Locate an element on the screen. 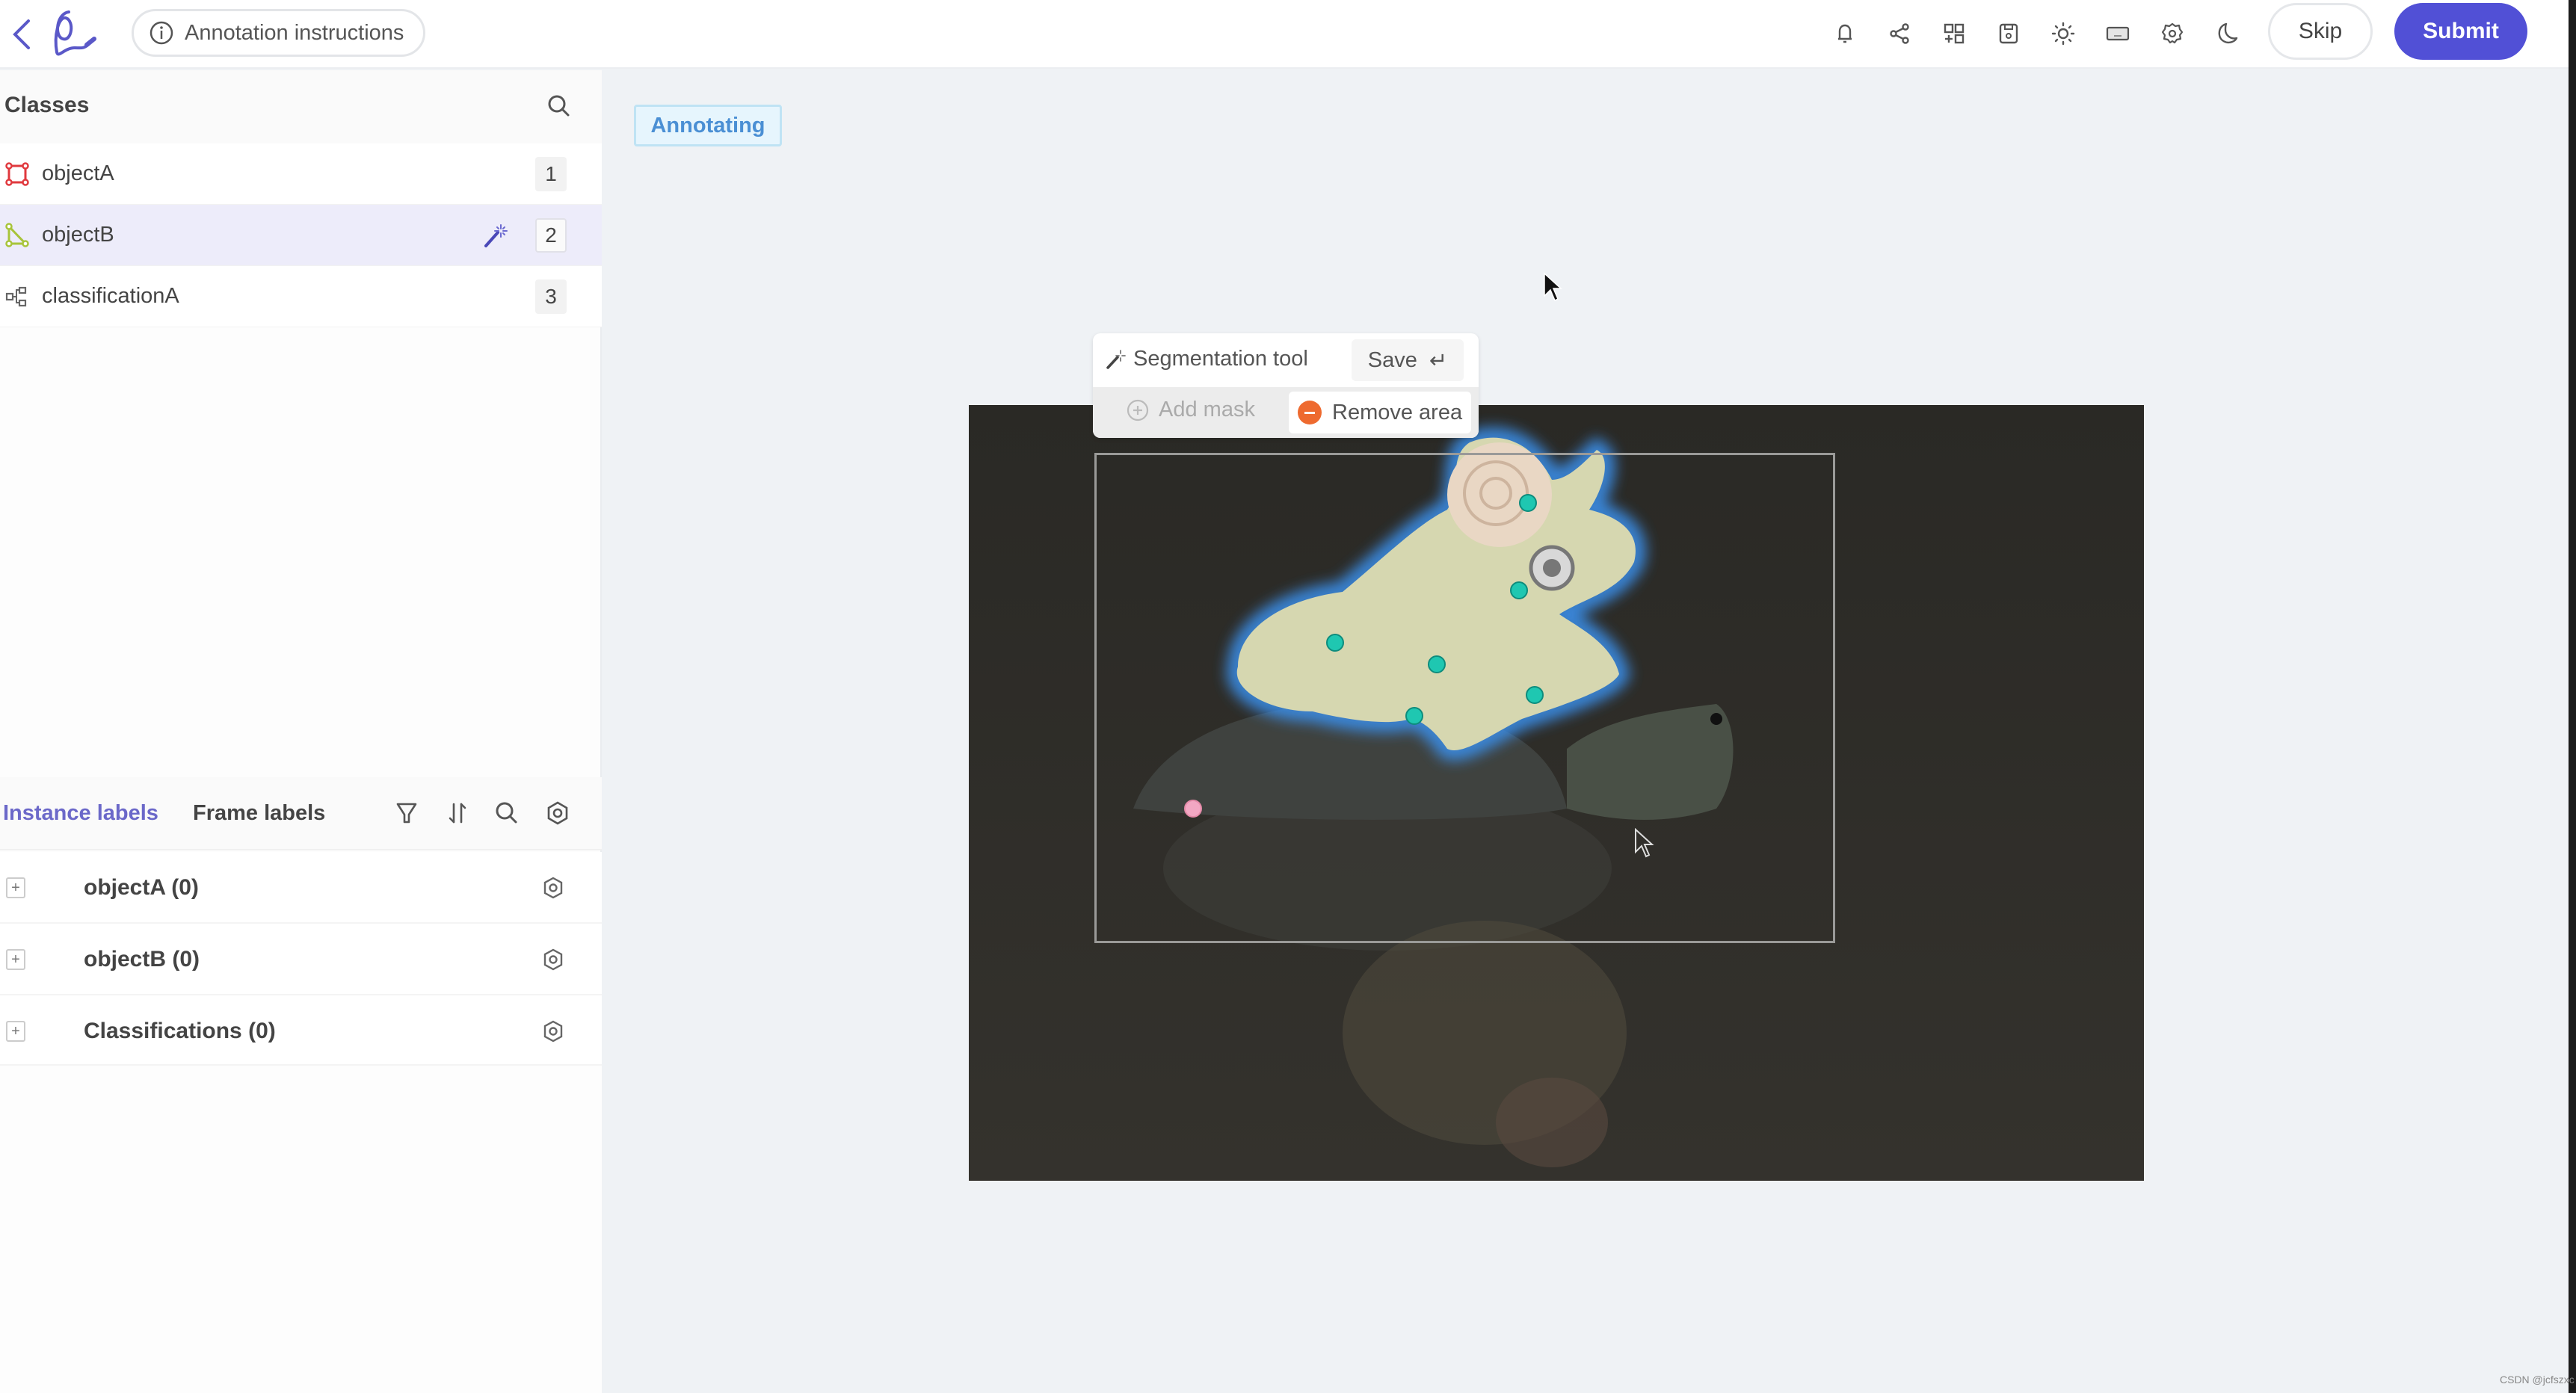 This screenshot has height=1393, width=2576. header-toolbar is located at coordinates (2035, 34).